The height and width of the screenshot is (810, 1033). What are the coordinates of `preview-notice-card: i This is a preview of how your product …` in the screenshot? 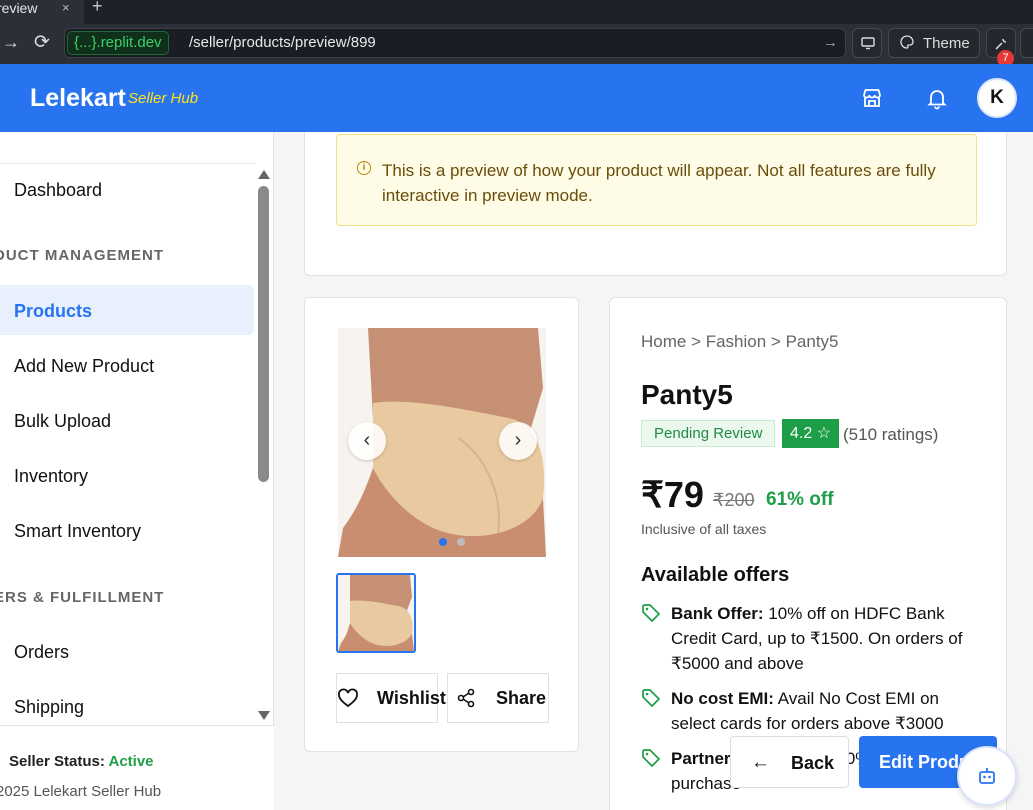 It's located at (655, 204).